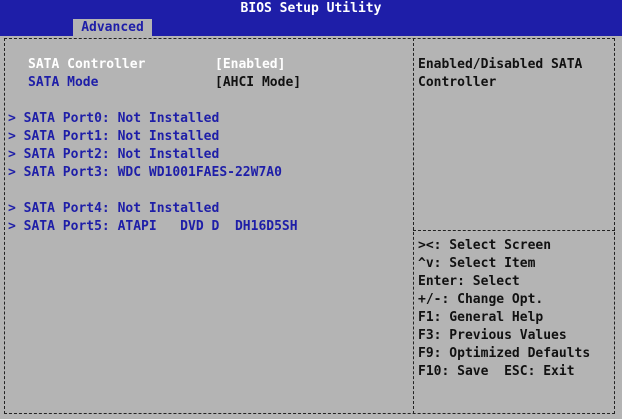 The height and width of the screenshot is (419, 622). What do you see at coordinates (113, 209) in the screenshot?
I see `submenu-sata-port4: > SATA Port4: Not Installed` at bounding box center [113, 209].